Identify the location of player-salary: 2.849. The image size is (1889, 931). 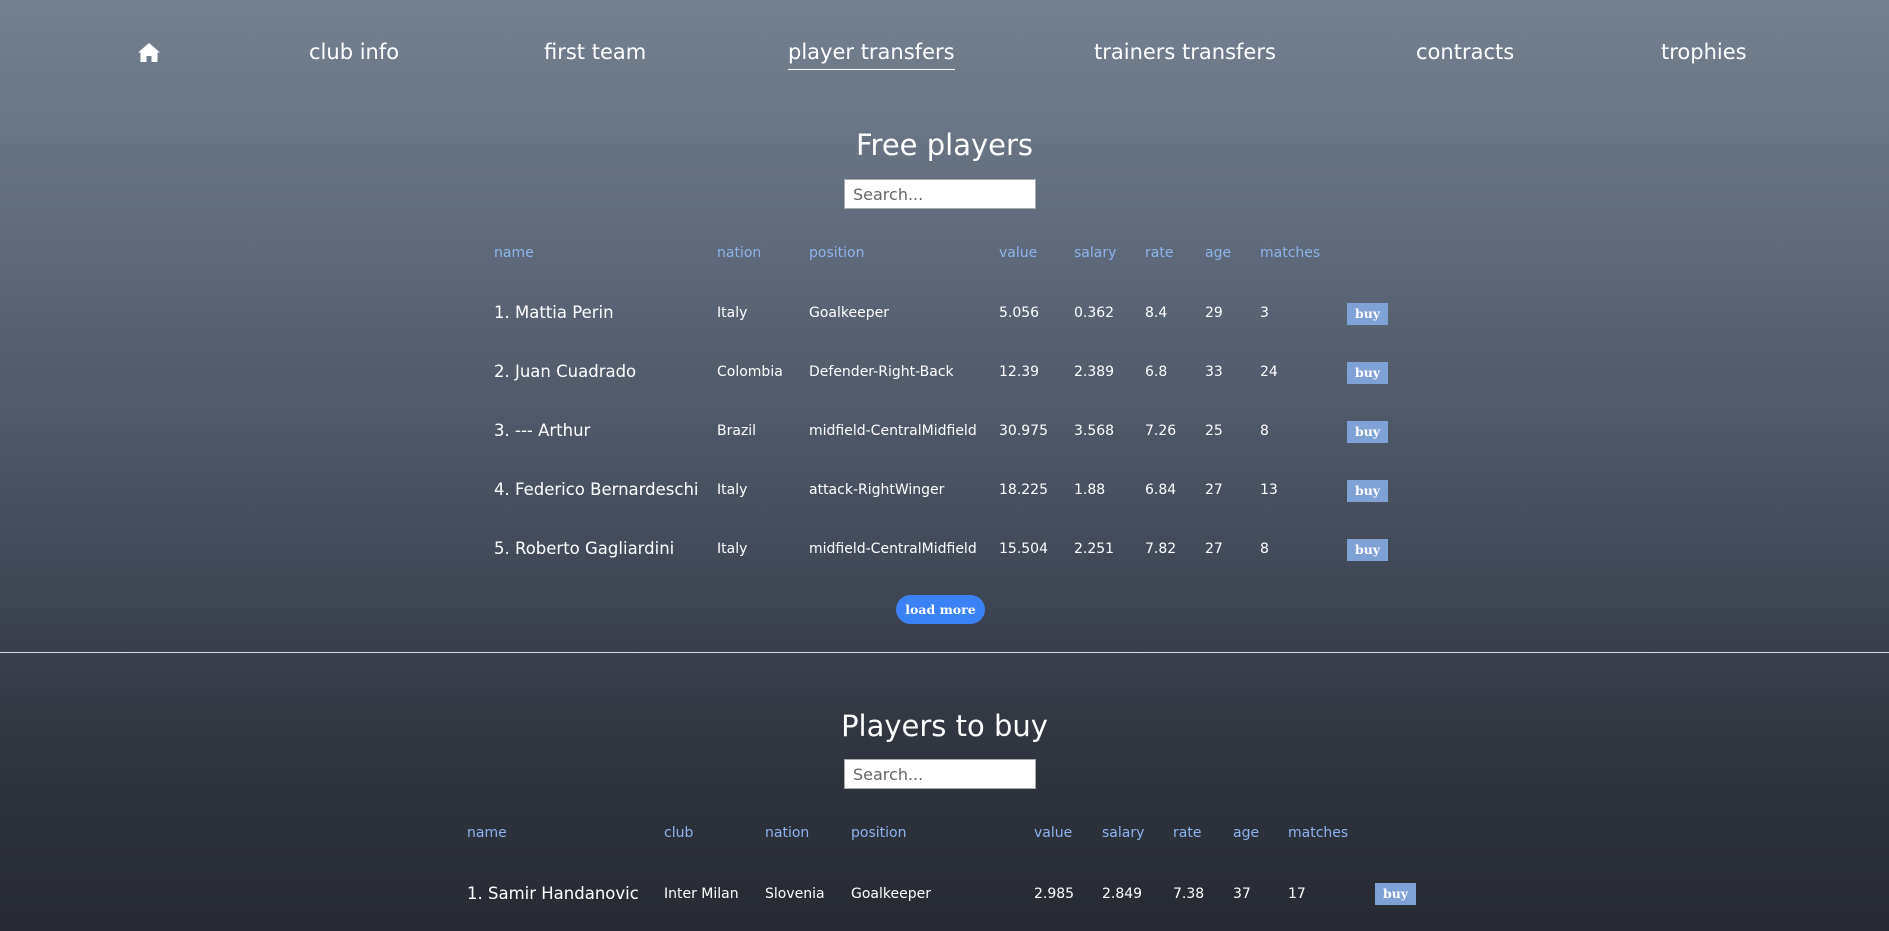
(1122, 894).